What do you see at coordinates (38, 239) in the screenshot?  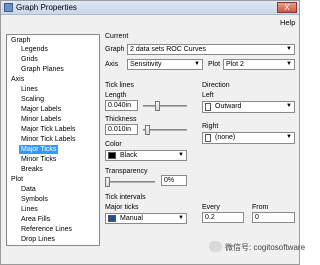 I see `tree-item-drop-lines: Drop Lines` at bounding box center [38, 239].